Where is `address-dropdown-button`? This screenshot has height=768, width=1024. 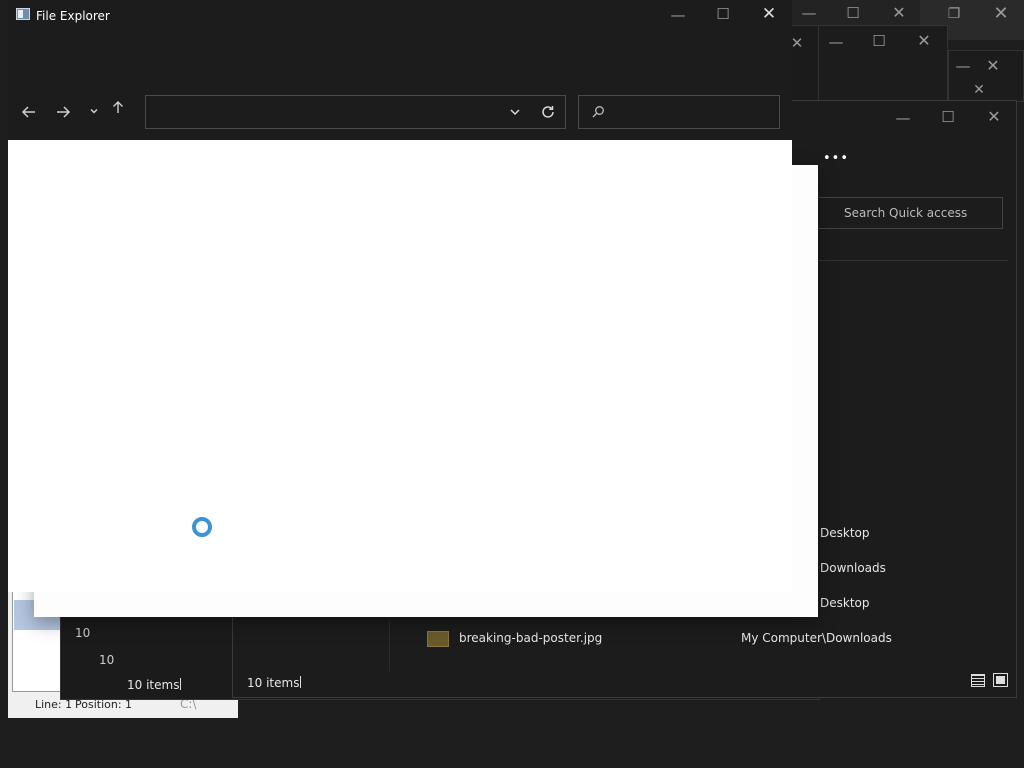
address-dropdown-button is located at coordinates (515, 112).